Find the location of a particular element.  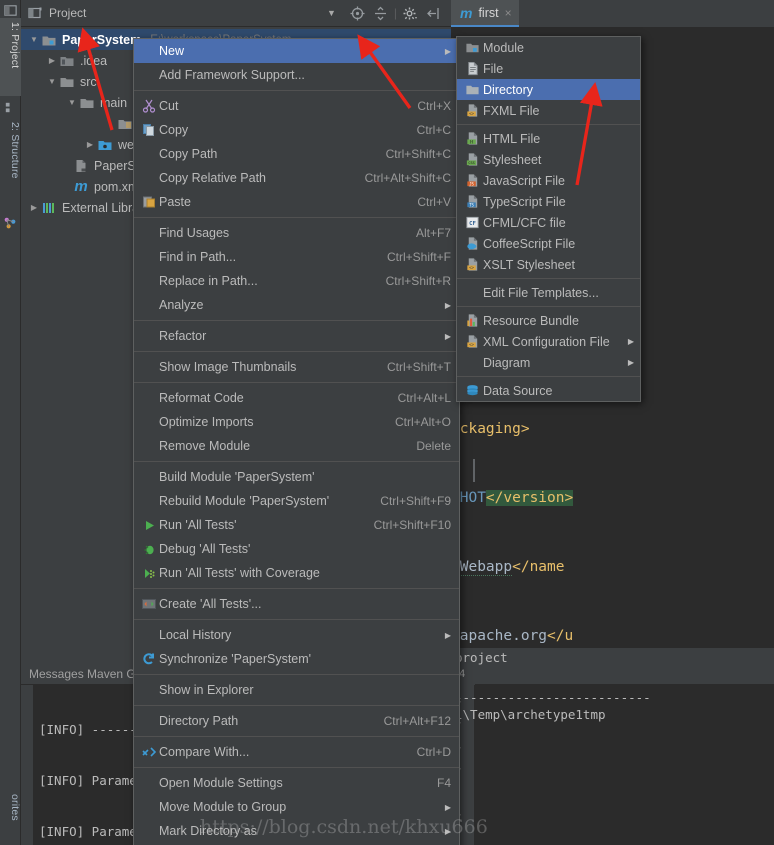

menu-item-analyze: Analyze ▶ is located at coordinates (296, 305).